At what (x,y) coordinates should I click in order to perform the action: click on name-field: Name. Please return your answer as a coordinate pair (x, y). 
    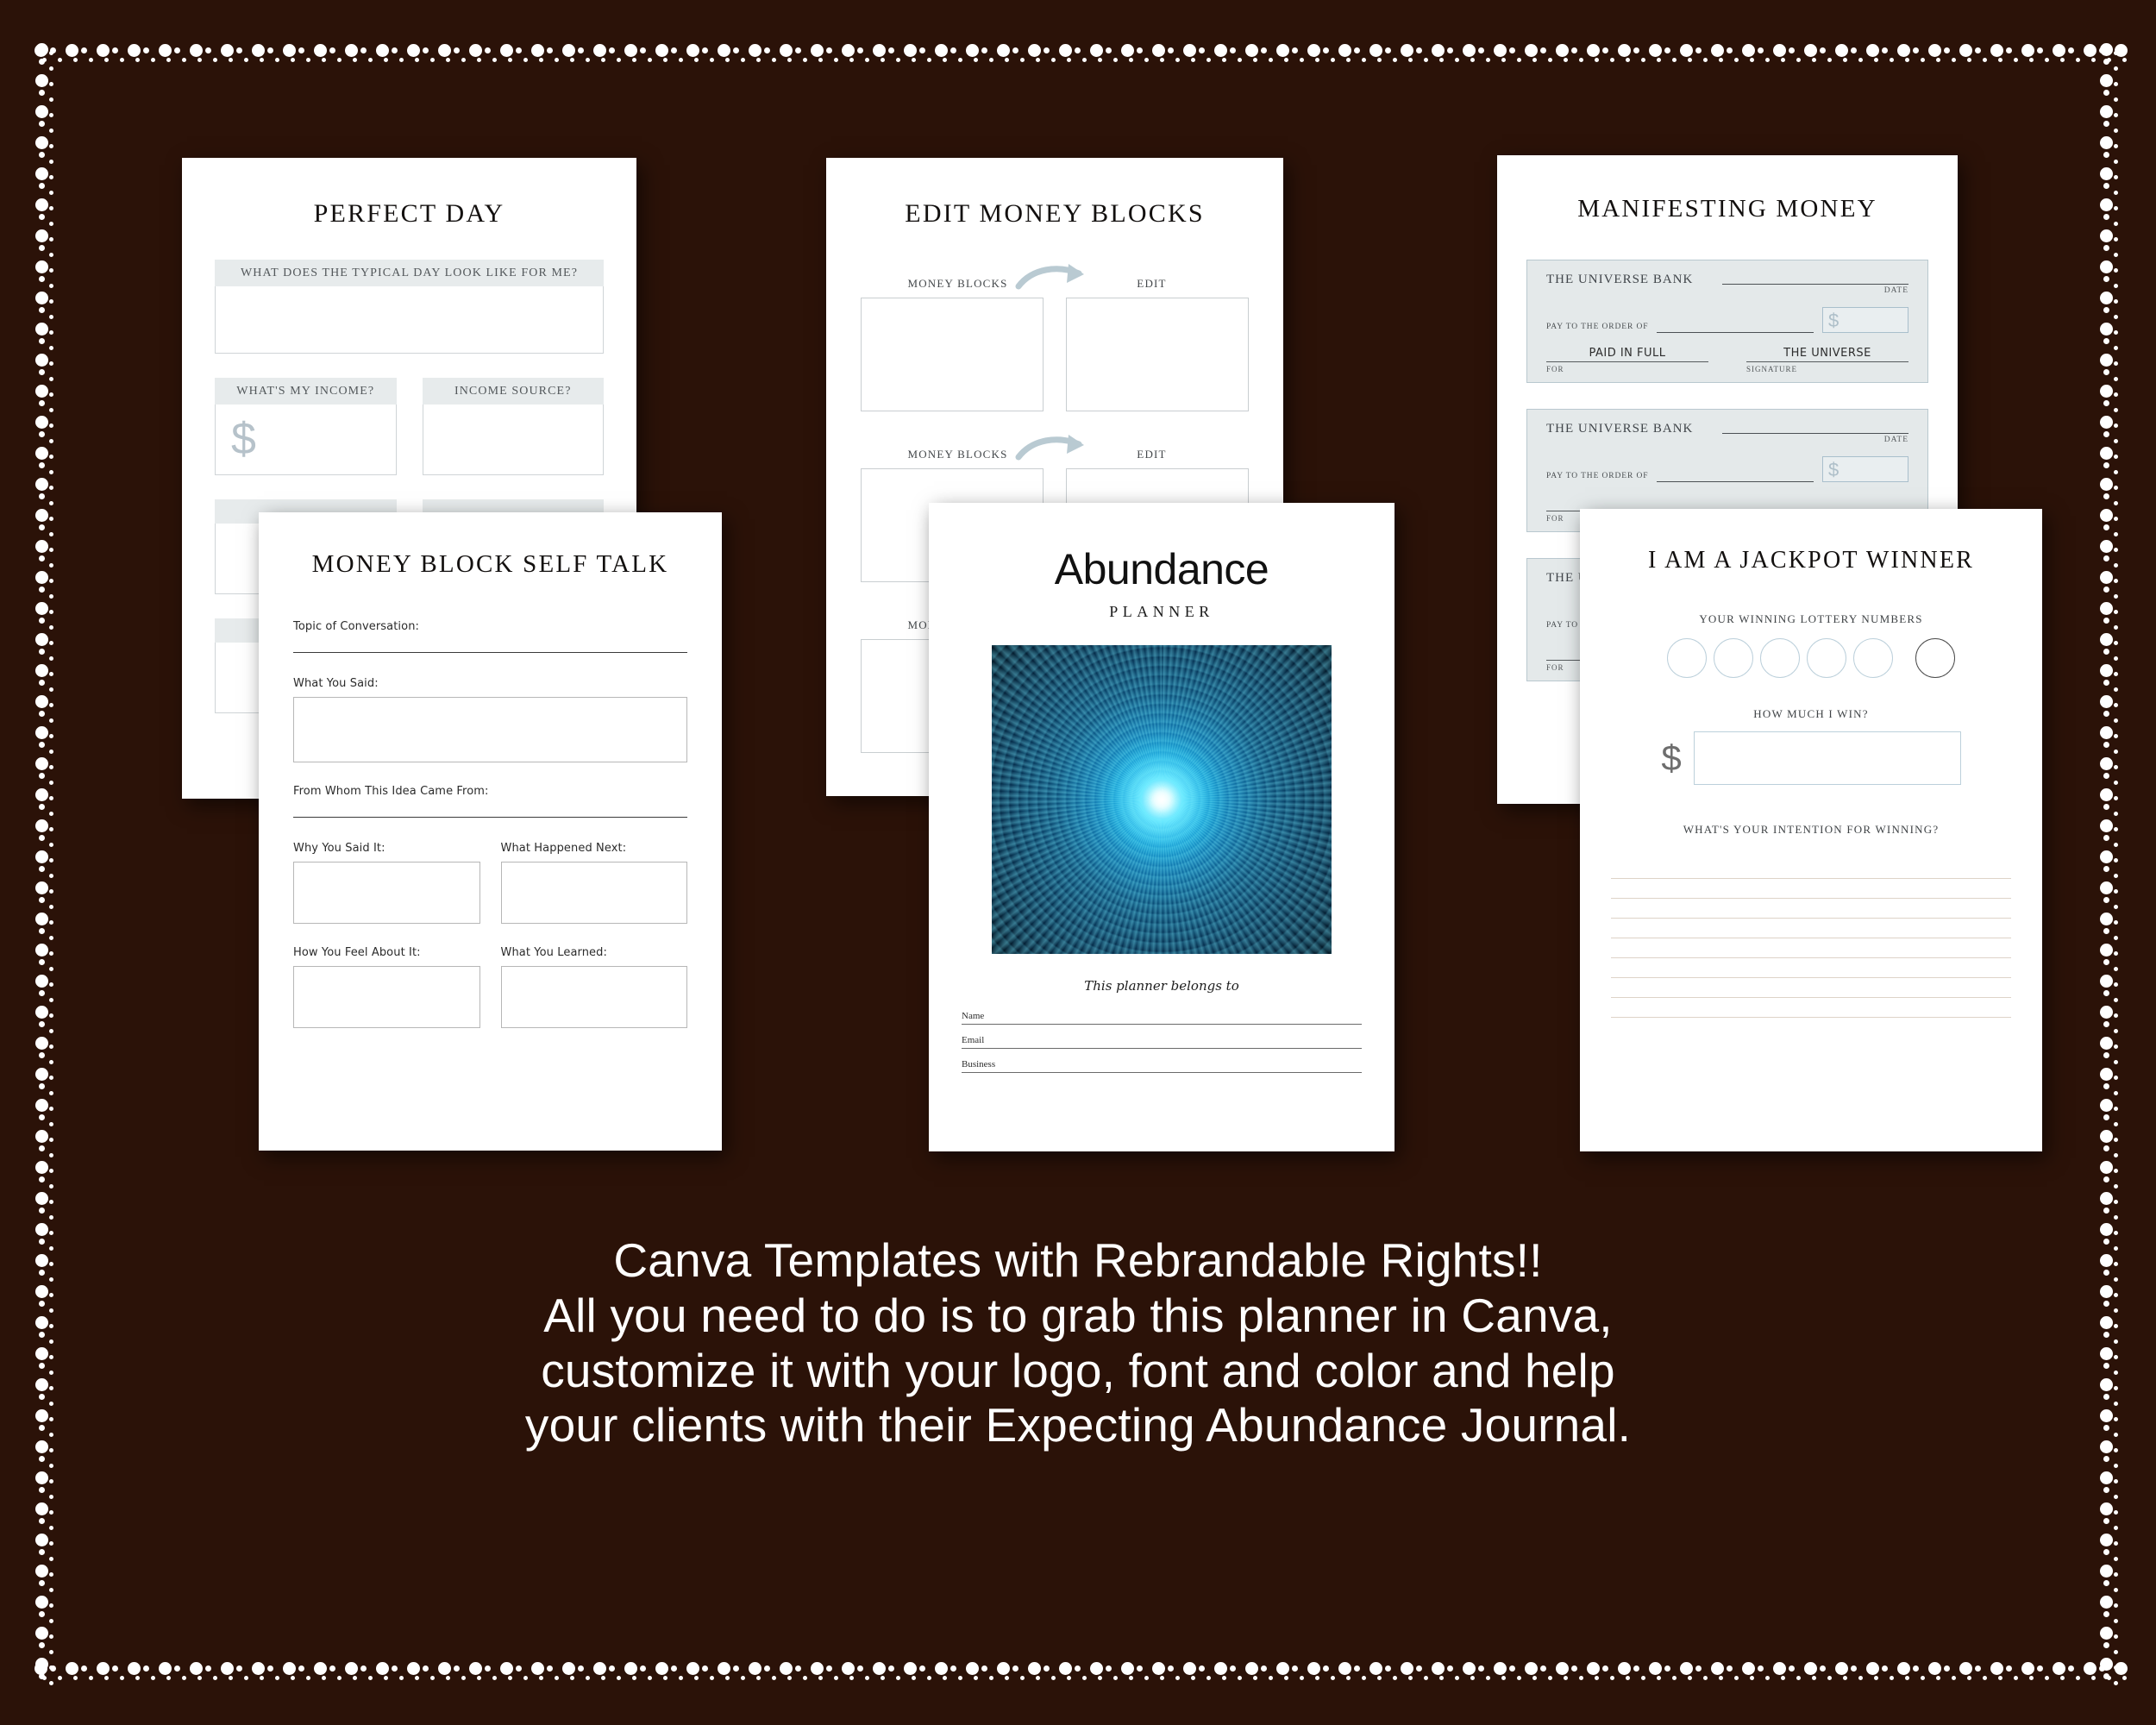
    Looking at the image, I should click on (1162, 1018).